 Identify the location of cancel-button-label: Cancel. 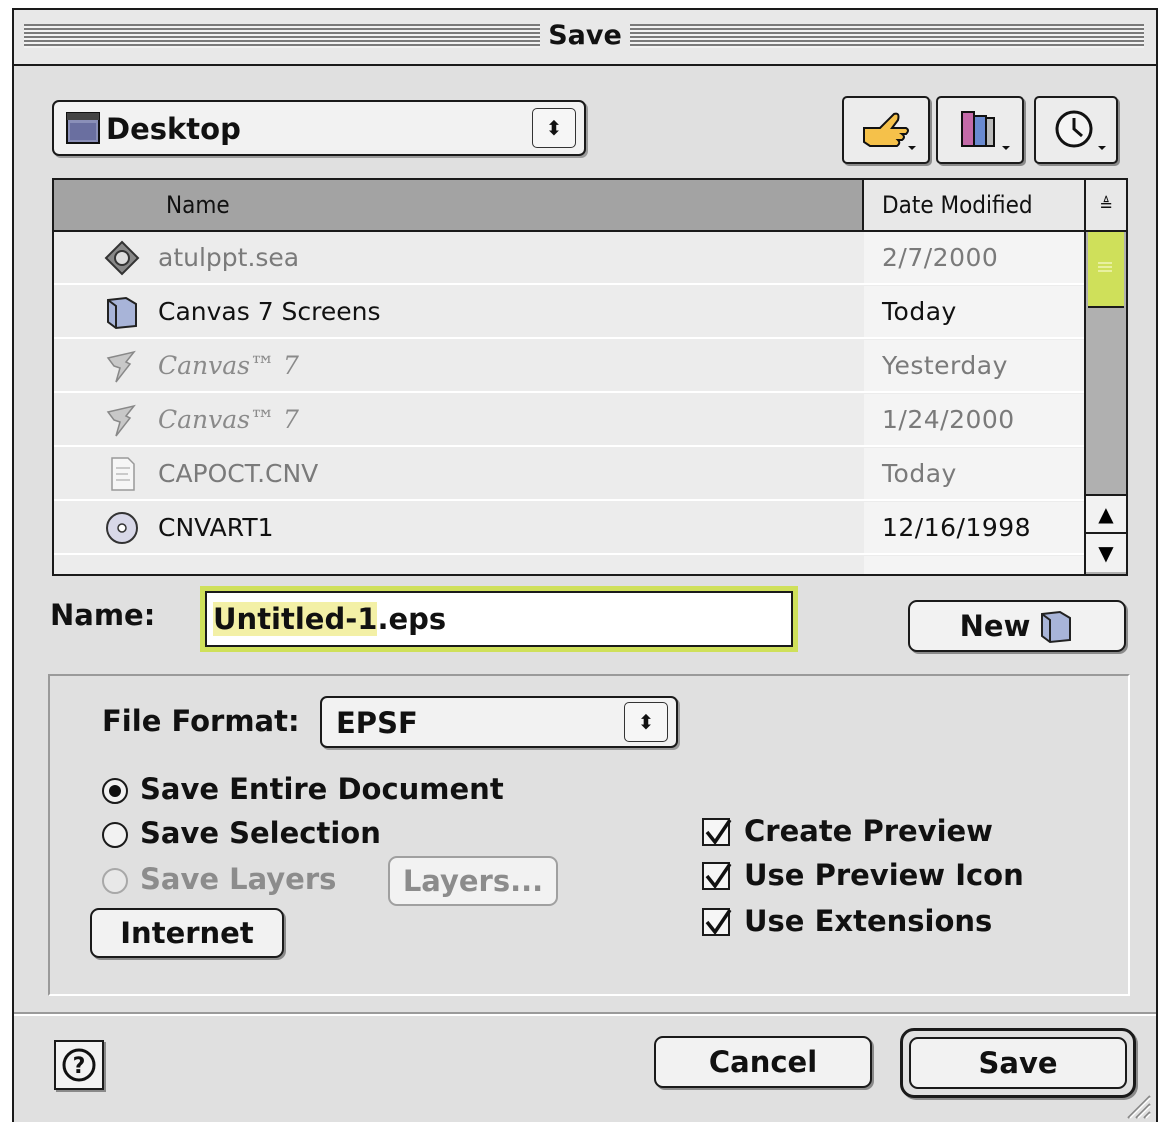
(763, 1062).